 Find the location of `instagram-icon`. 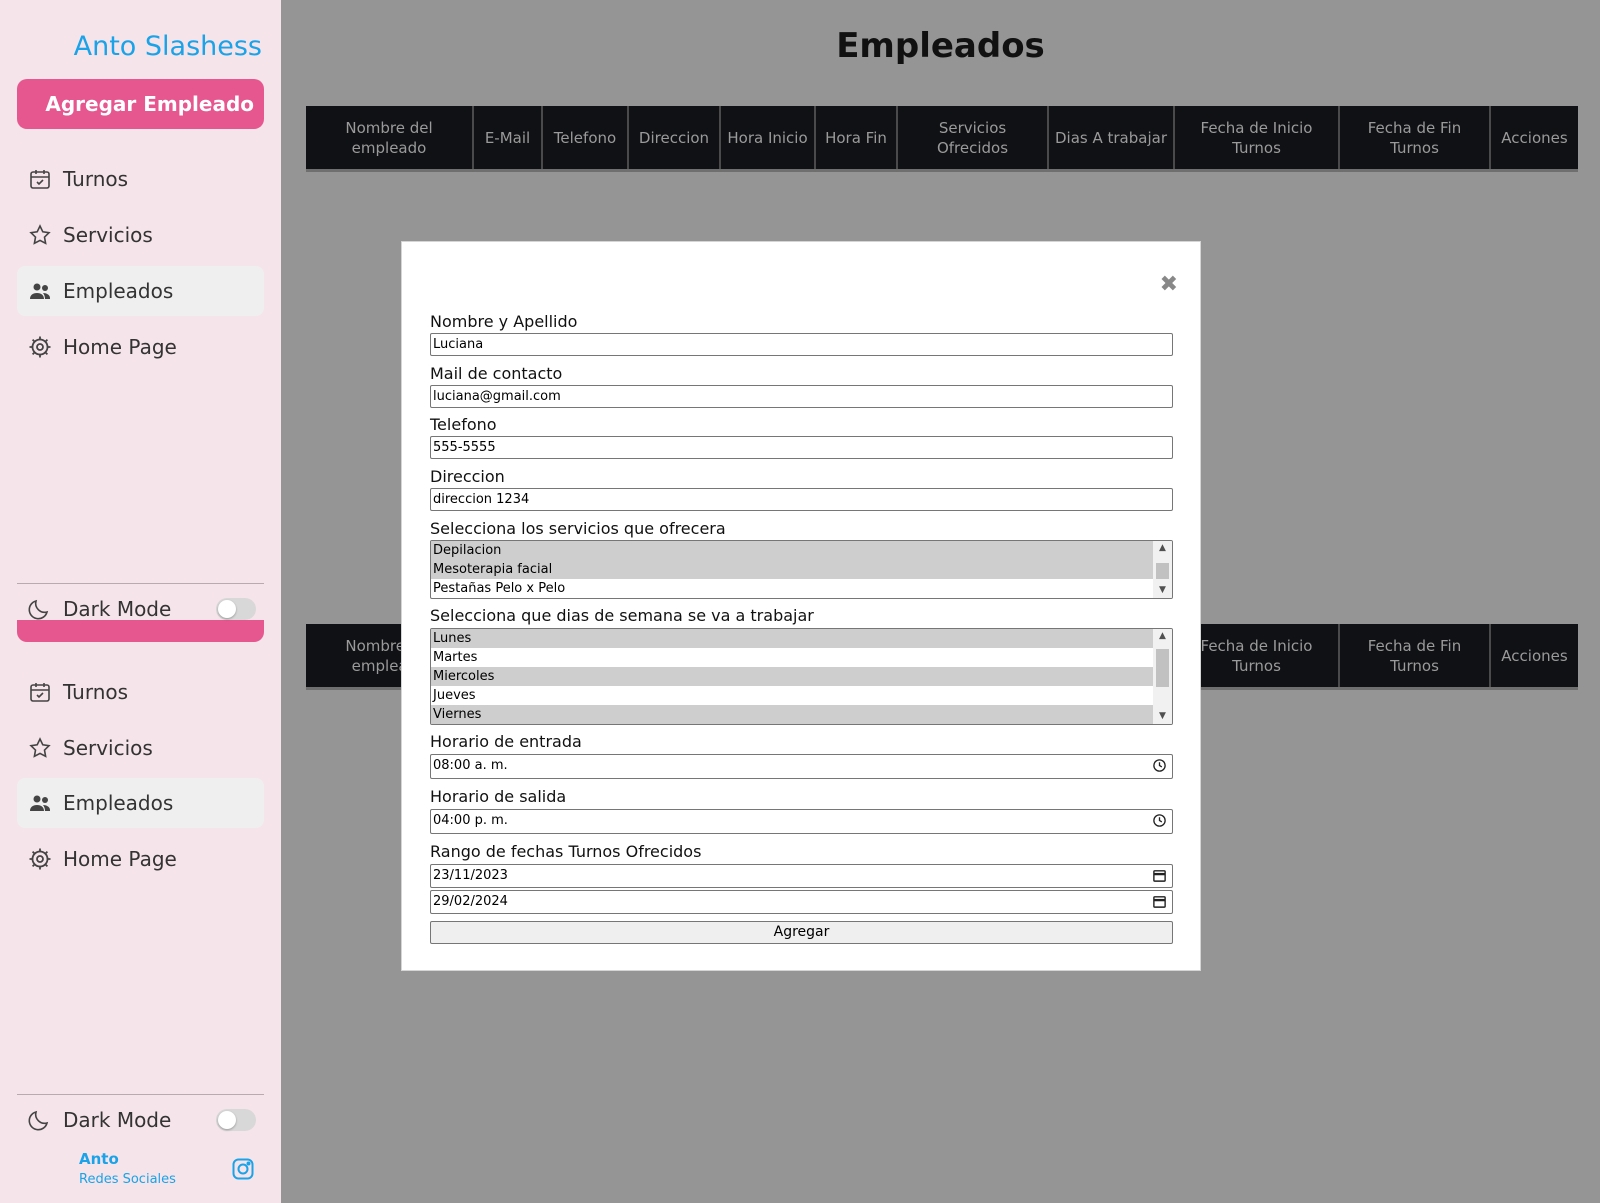

instagram-icon is located at coordinates (243, 1169).